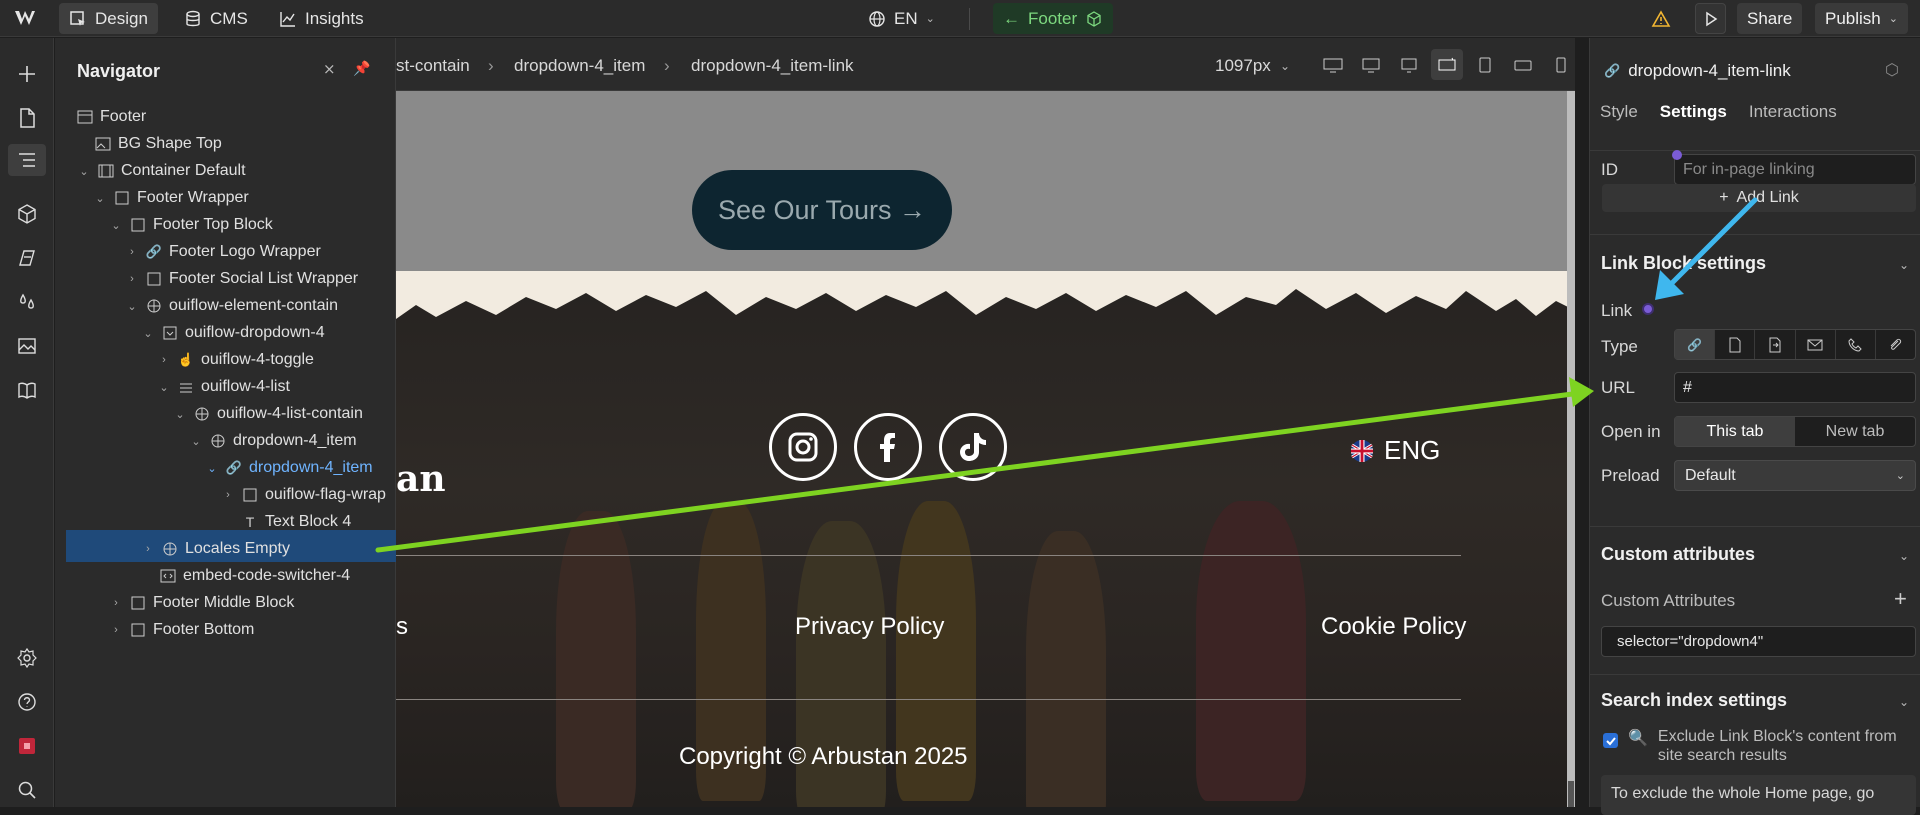 The width and height of the screenshot is (1920, 815). Describe the element at coordinates (329, 69) in the screenshot. I see `collapse-icon: ⨯` at that location.